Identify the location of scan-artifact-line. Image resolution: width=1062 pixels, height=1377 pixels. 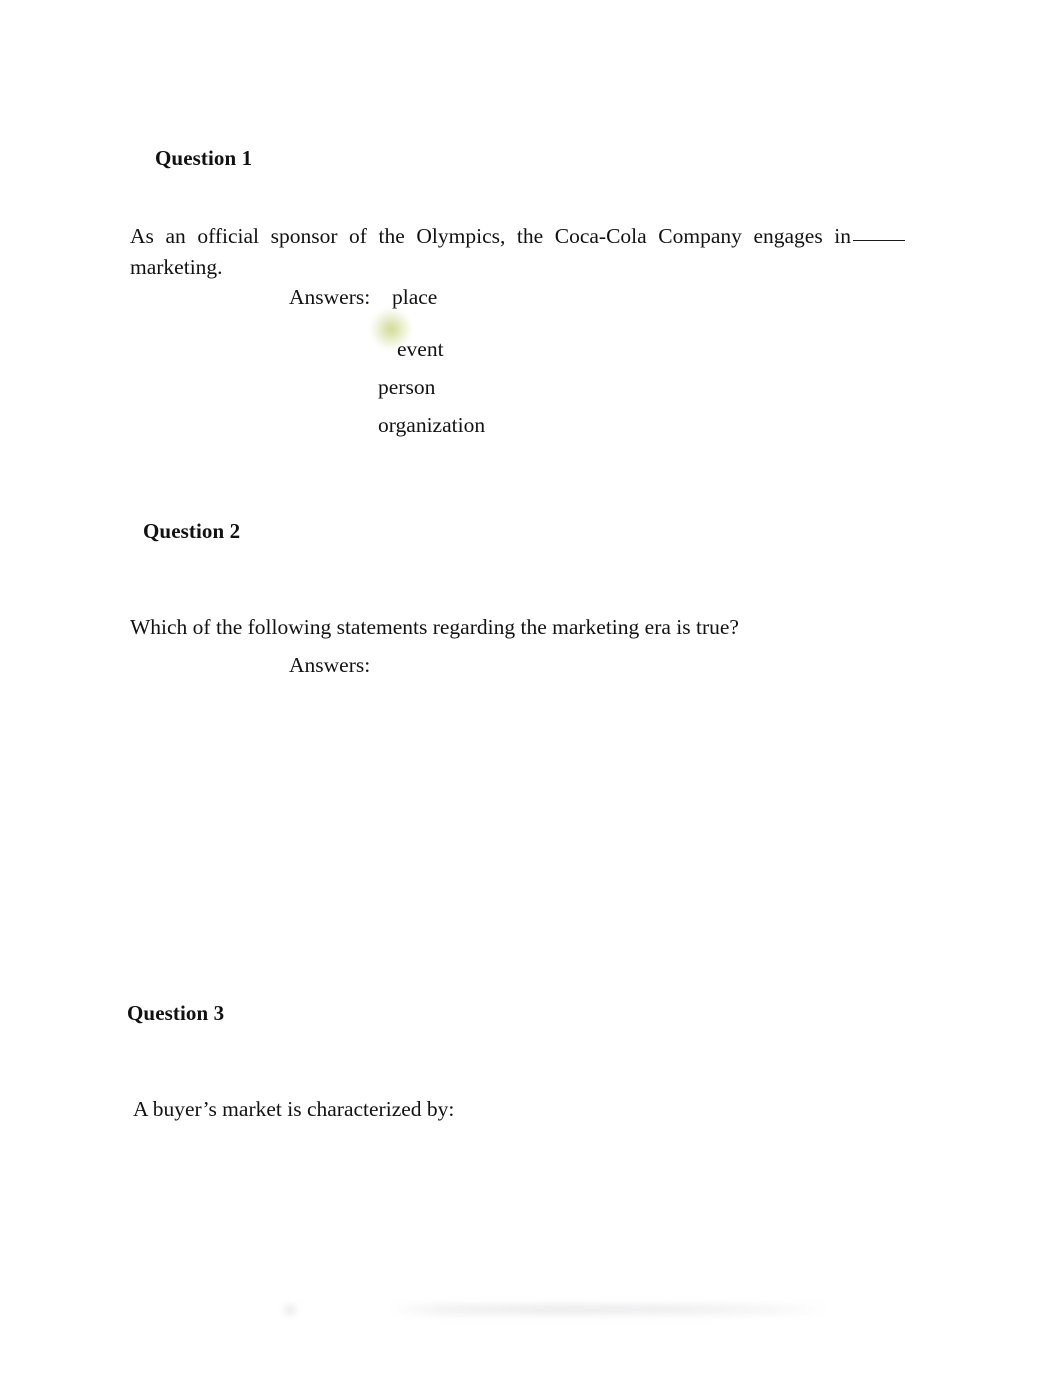
(610, 1309).